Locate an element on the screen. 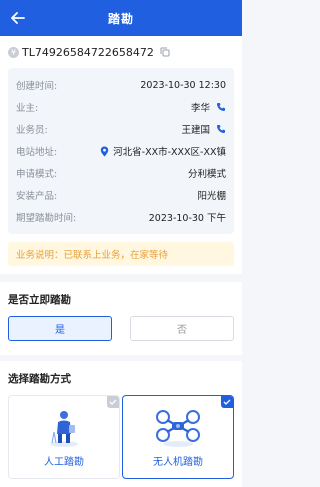  info-value-wrap: 河北省-XX市-XXX区-XX镇 is located at coordinates (163, 151).